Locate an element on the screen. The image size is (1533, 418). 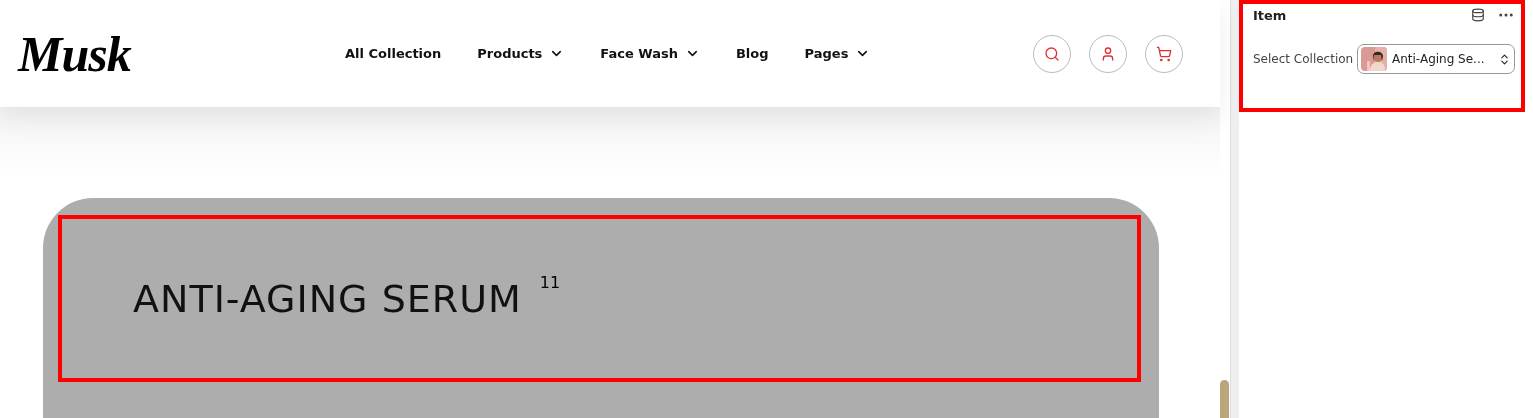
hero-title: ANTI-AGING SERUM is located at coordinates (327, 298).